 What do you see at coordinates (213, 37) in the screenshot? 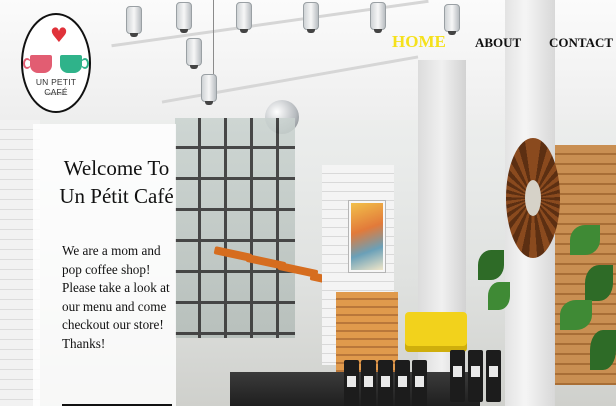
I see `lamp-wire` at bounding box center [213, 37].